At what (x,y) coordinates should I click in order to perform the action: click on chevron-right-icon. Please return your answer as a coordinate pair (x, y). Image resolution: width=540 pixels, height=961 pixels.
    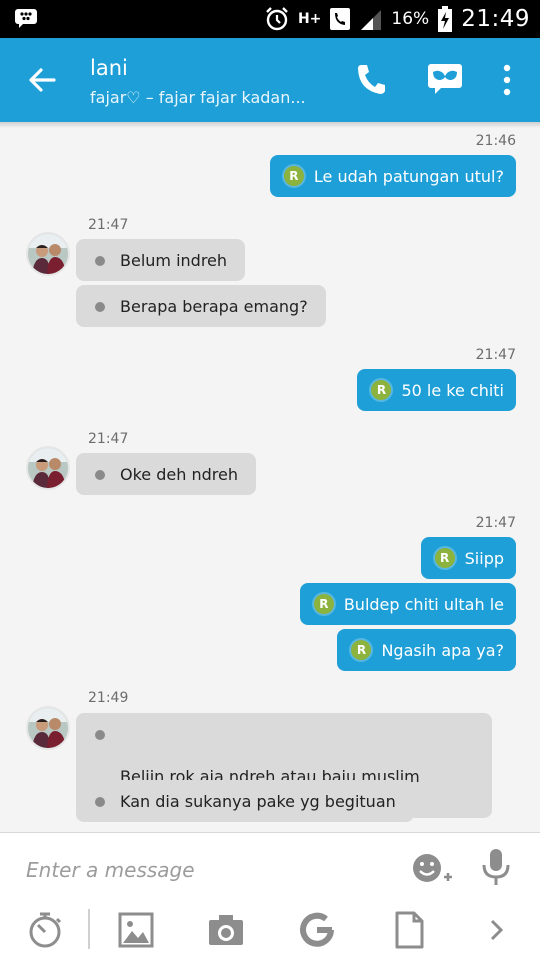
    Looking at the image, I should click on (497, 930).